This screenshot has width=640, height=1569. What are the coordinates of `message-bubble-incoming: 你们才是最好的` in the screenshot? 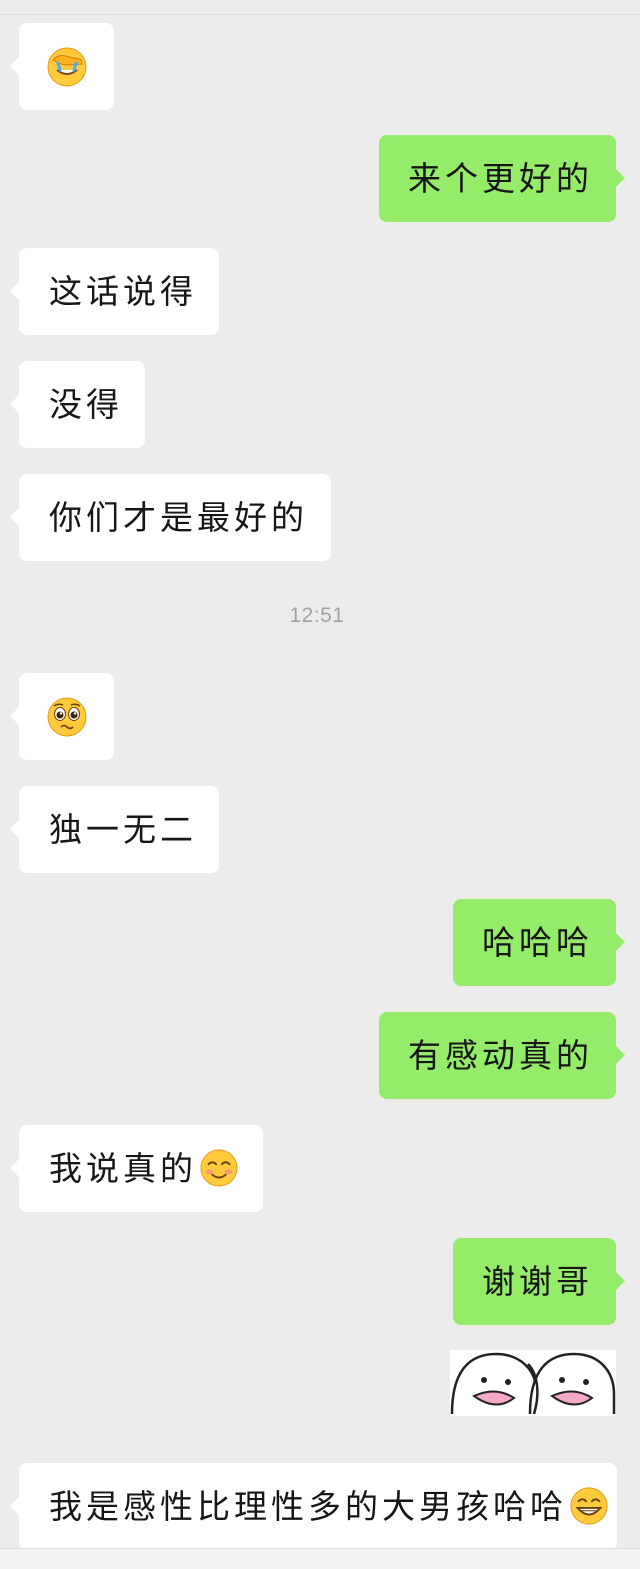 It's located at (170, 517).